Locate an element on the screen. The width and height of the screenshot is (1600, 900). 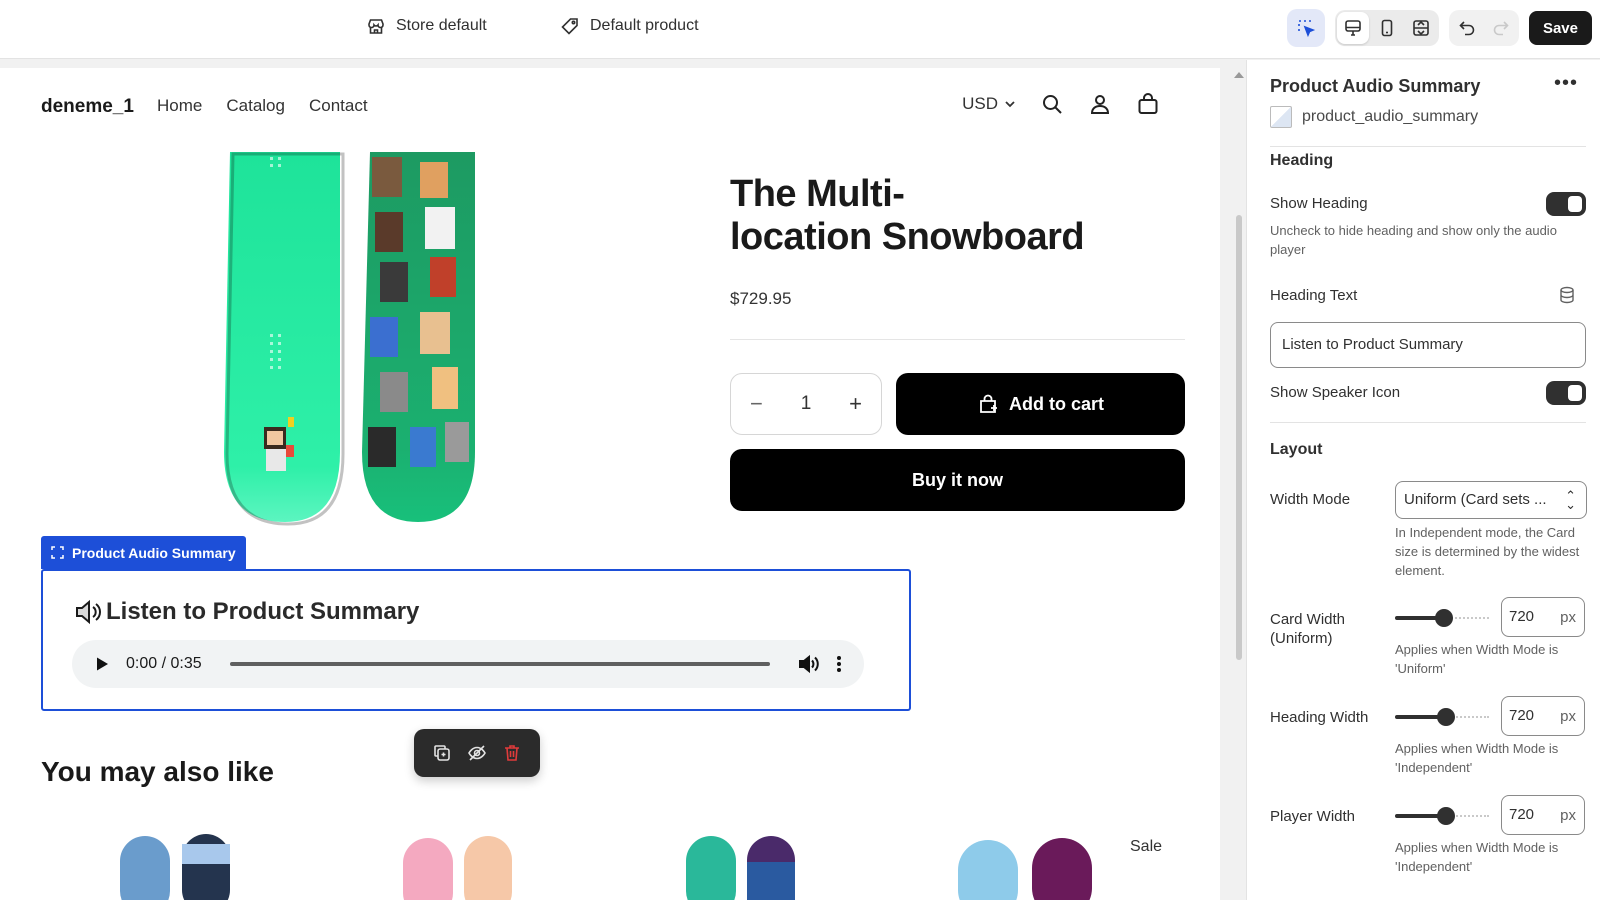
canvas-scrollbar is located at coordinates (1228, 484).